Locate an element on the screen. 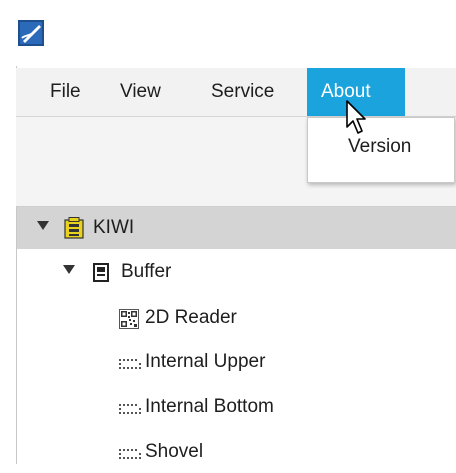 The image size is (456, 473). tree-node-internal-bottom: Internal Bottom is located at coordinates (236, 407).